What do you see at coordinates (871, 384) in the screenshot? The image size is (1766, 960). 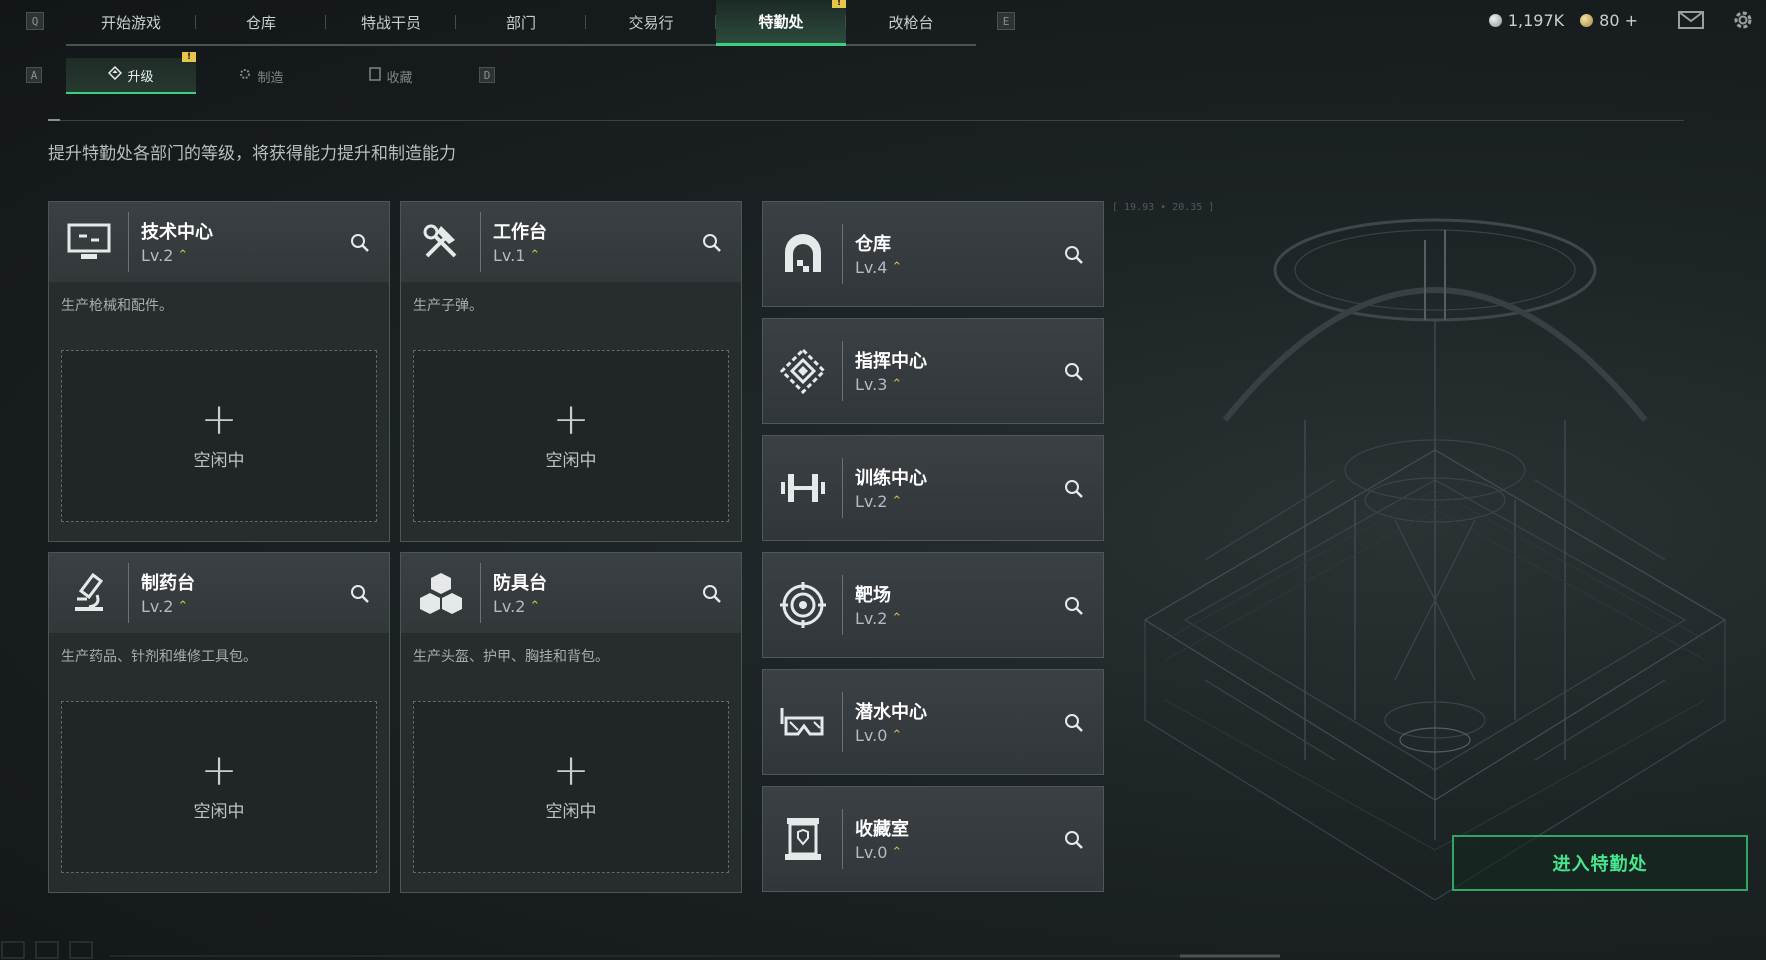 I see `level-text: Lv.3` at bounding box center [871, 384].